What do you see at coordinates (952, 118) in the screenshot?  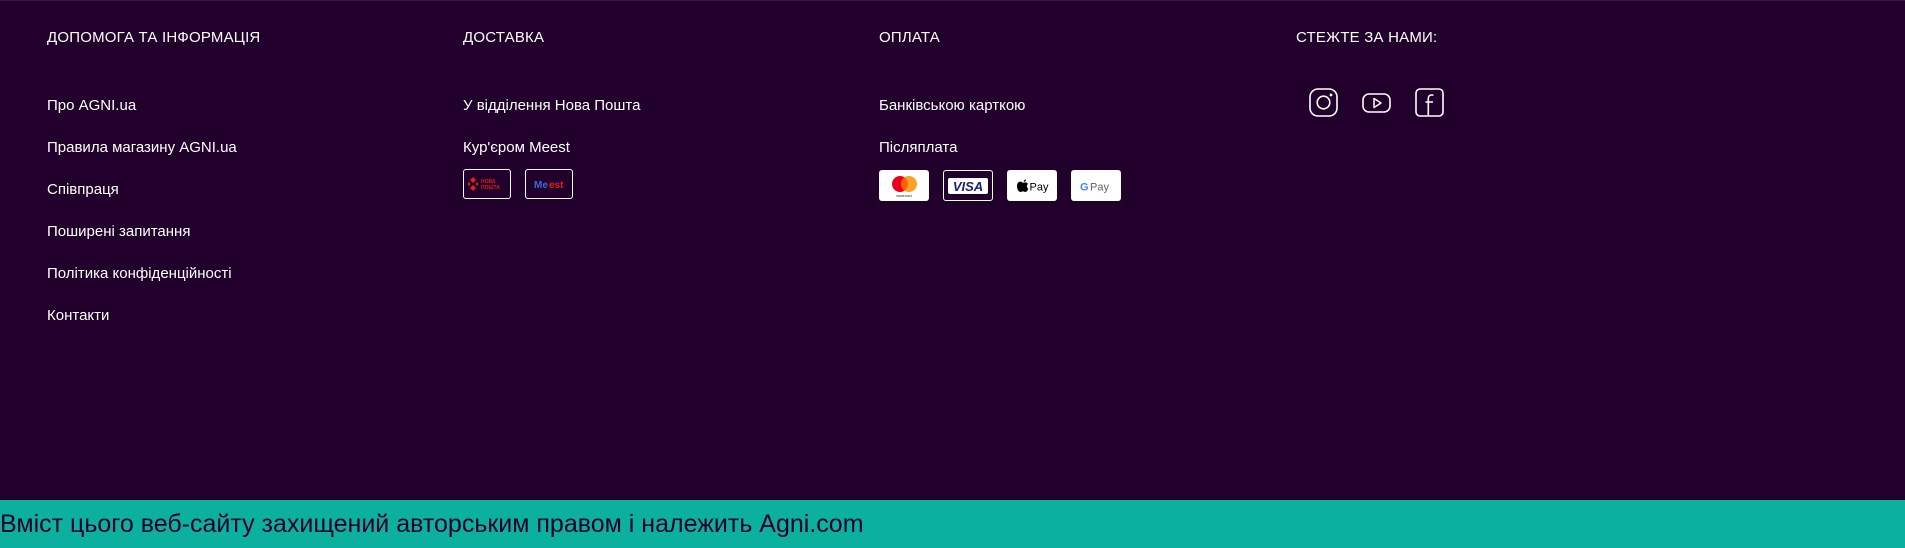 I see `link-item: Банківською карткою` at bounding box center [952, 118].